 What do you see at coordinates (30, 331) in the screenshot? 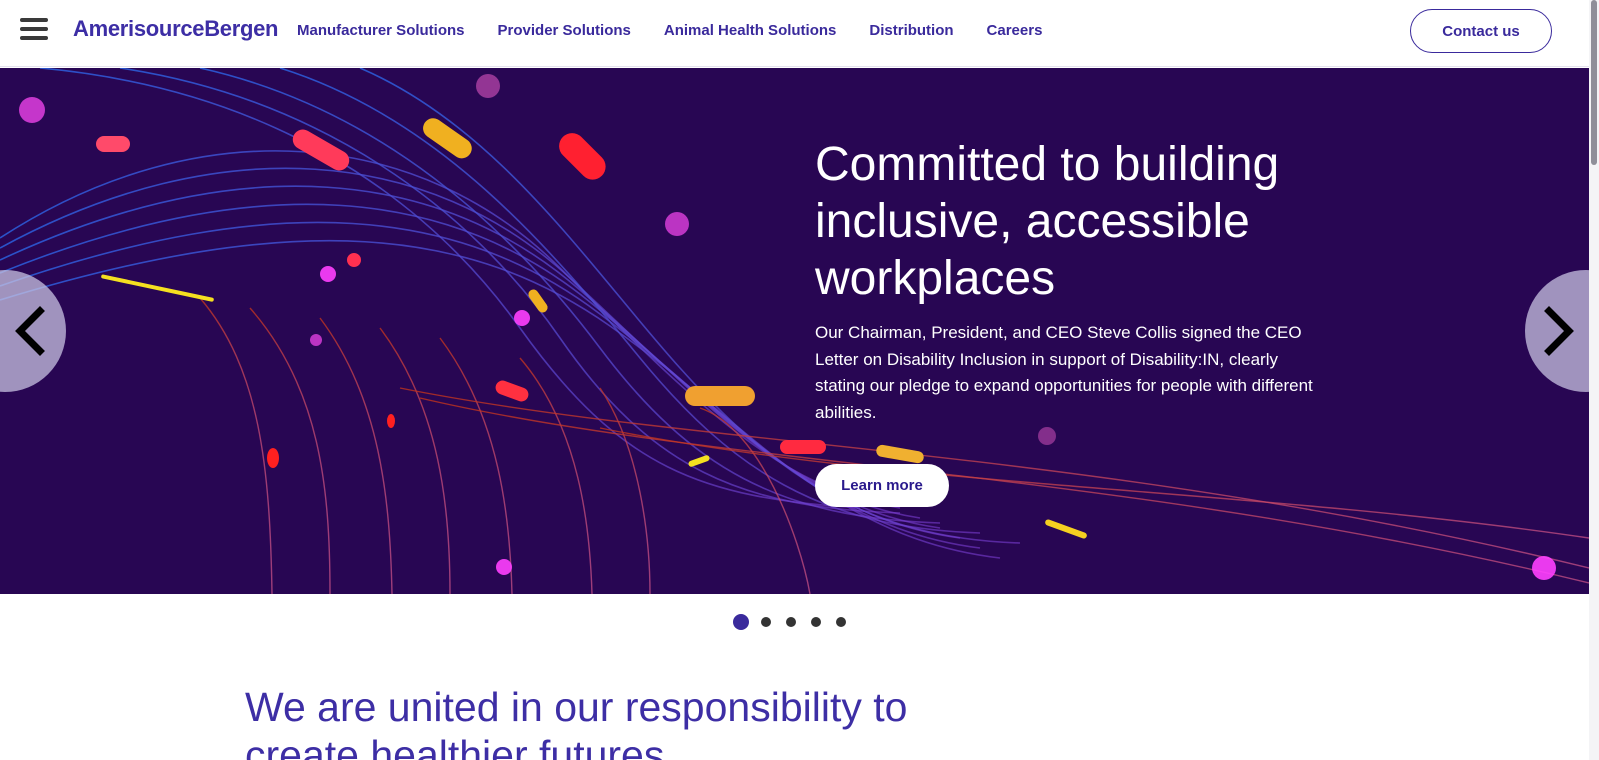
I see `chevron-left-icon` at bounding box center [30, 331].